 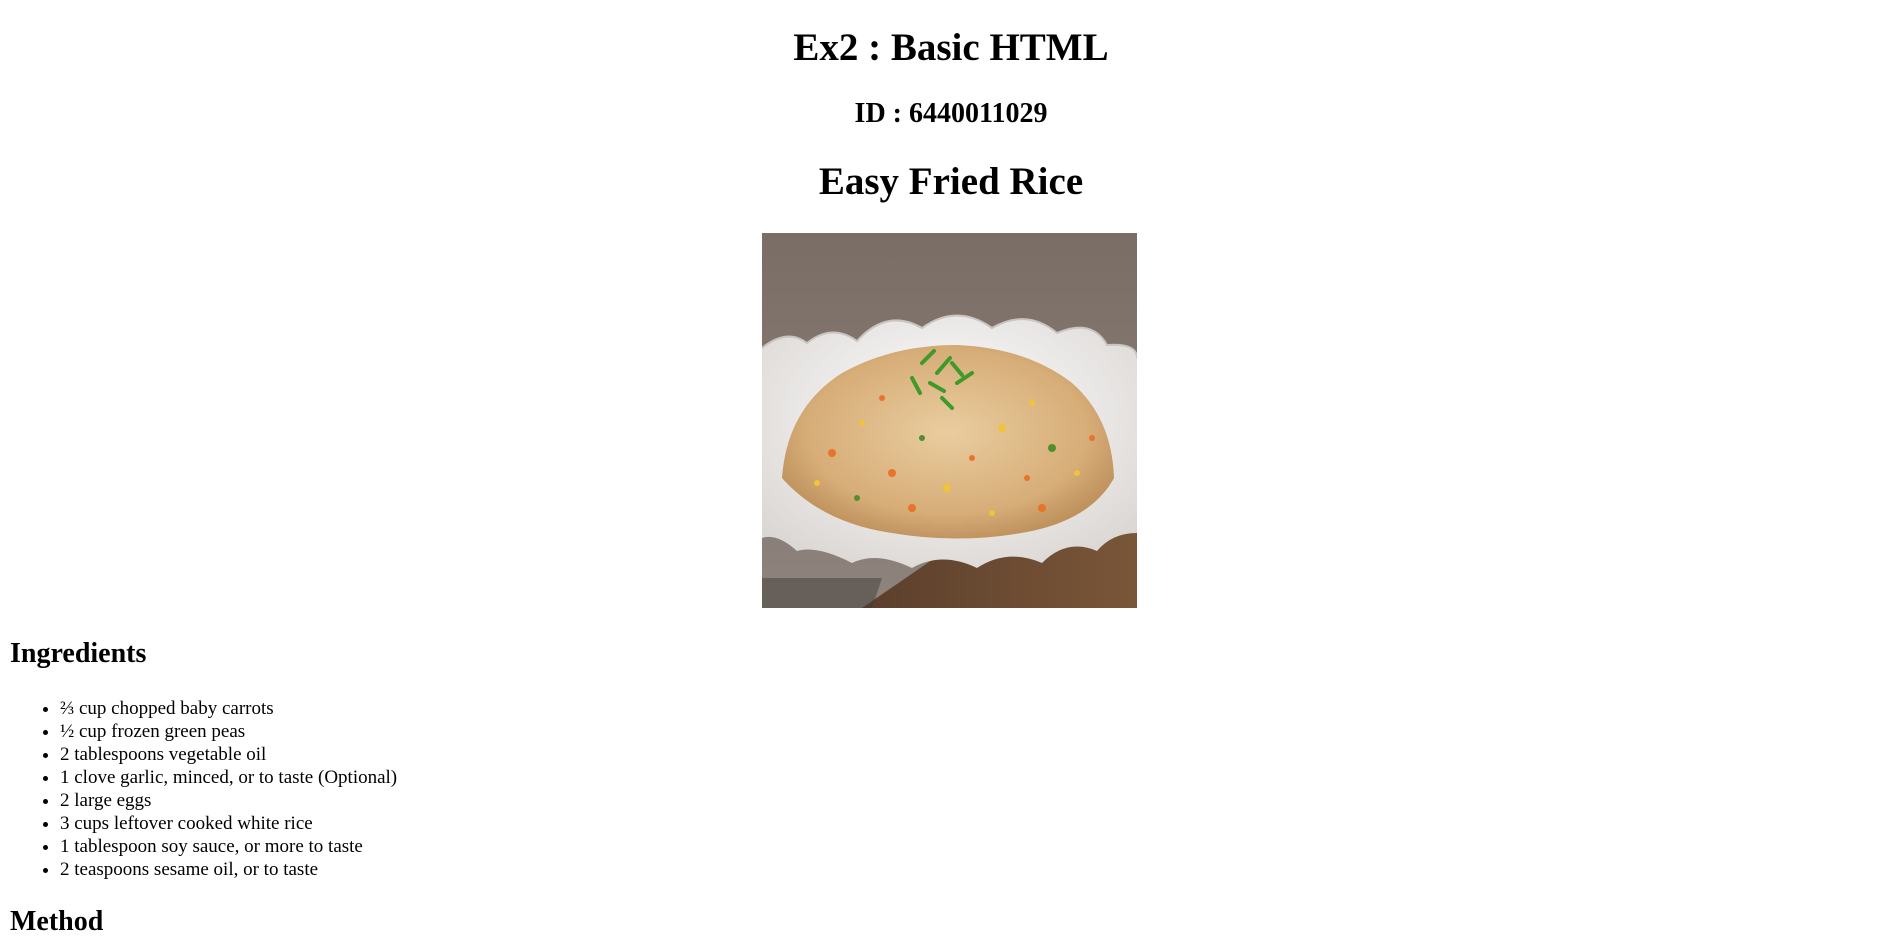 I want to click on list-item: 1 tablespoon soy sauce, or more to taste, so click(x=228, y=846).